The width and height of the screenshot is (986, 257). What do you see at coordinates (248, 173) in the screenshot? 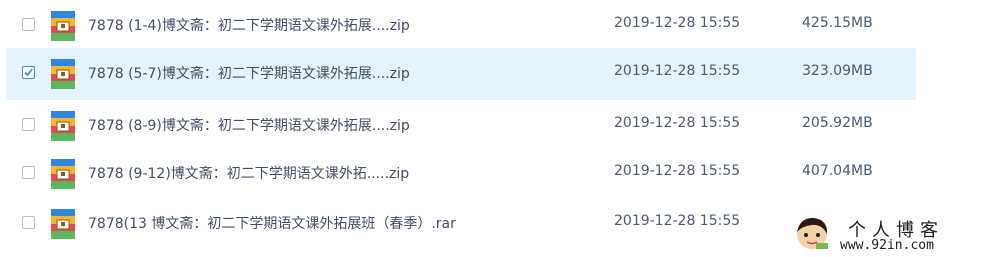
I see `file-name: 7878 (9-12)博文斋：初二下学期语文课外拓.....zip` at bounding box center [248, 173].